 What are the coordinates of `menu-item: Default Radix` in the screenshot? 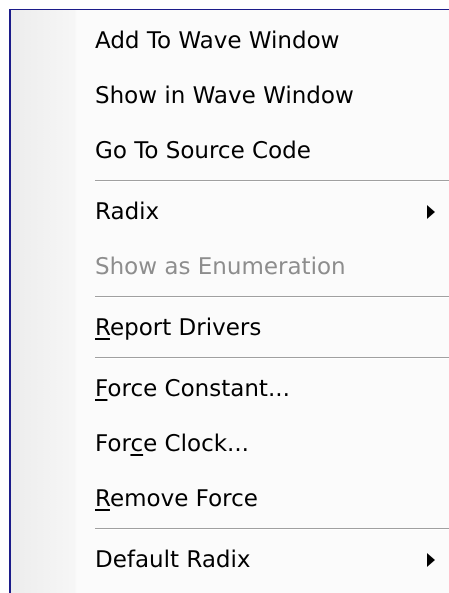 It's located at (230, 559).